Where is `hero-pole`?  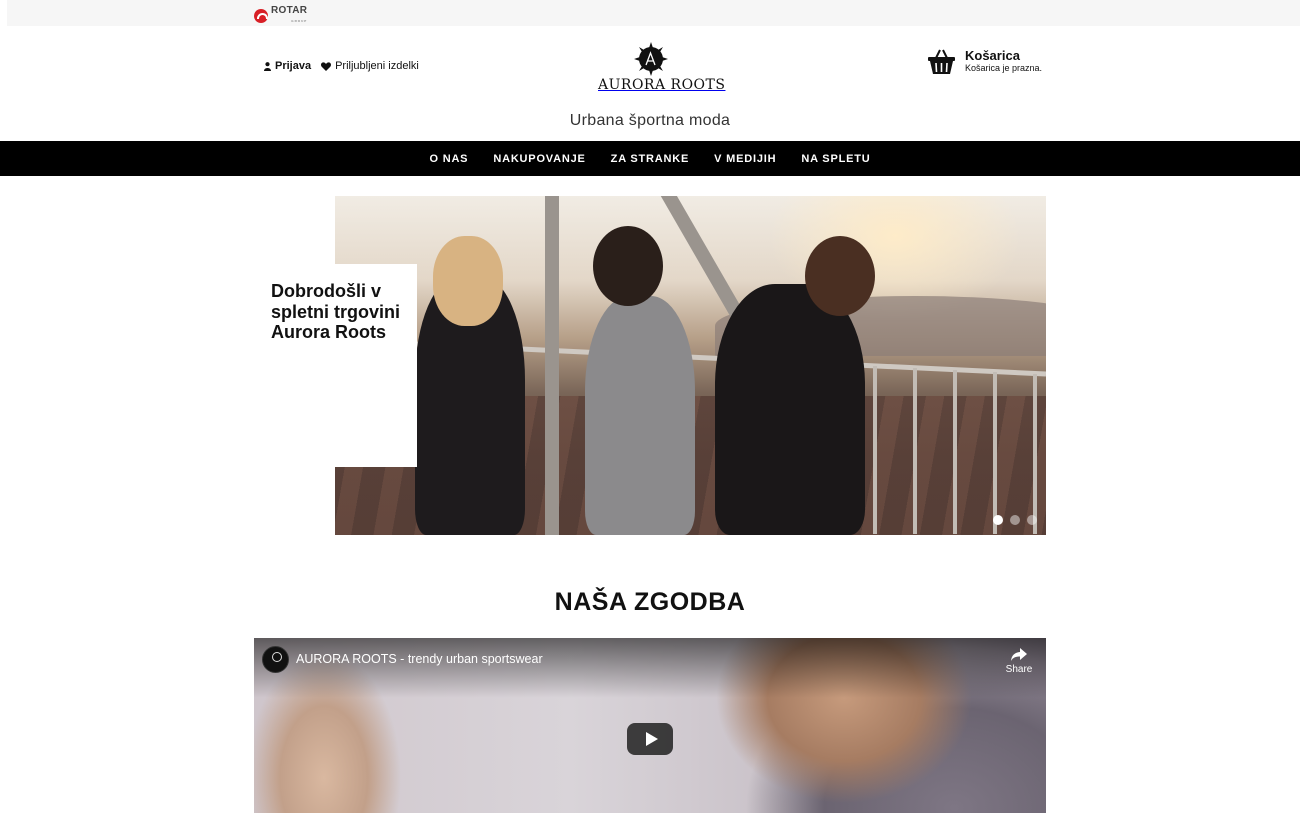 hero-pole is located at coordinates (552, 365).